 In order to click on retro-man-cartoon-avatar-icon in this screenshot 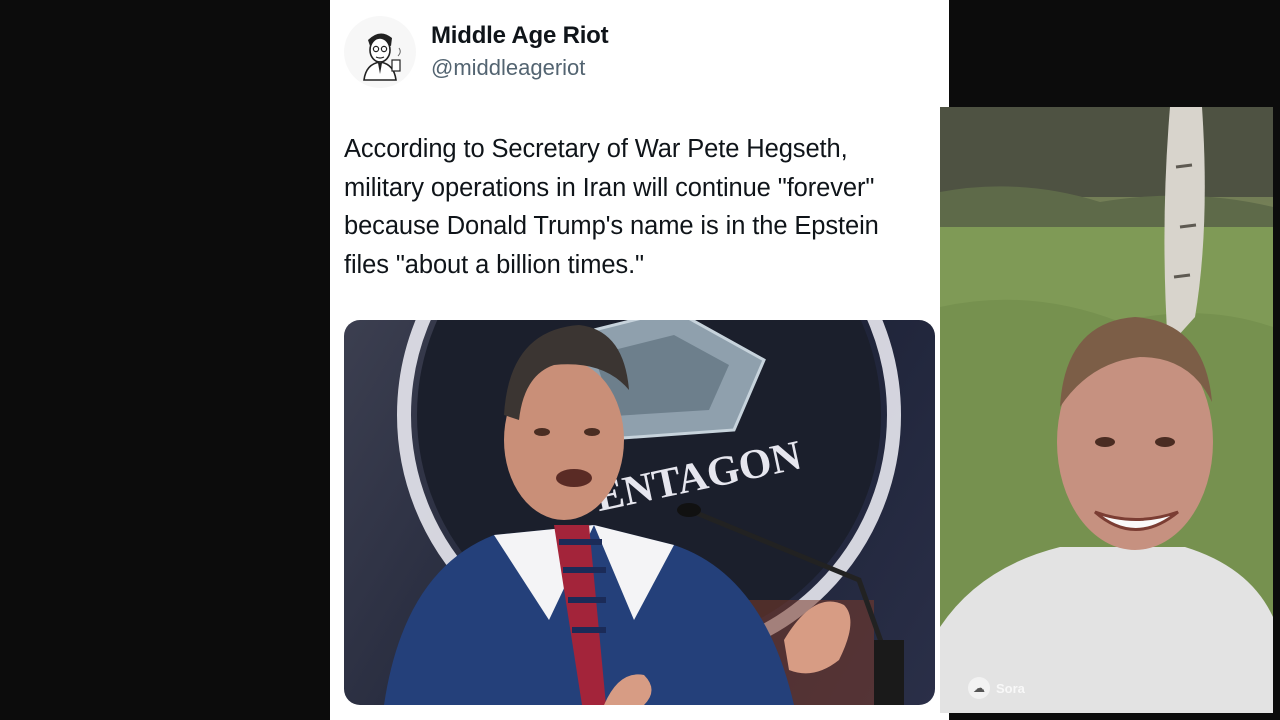, I will do `click(382, 57)`.